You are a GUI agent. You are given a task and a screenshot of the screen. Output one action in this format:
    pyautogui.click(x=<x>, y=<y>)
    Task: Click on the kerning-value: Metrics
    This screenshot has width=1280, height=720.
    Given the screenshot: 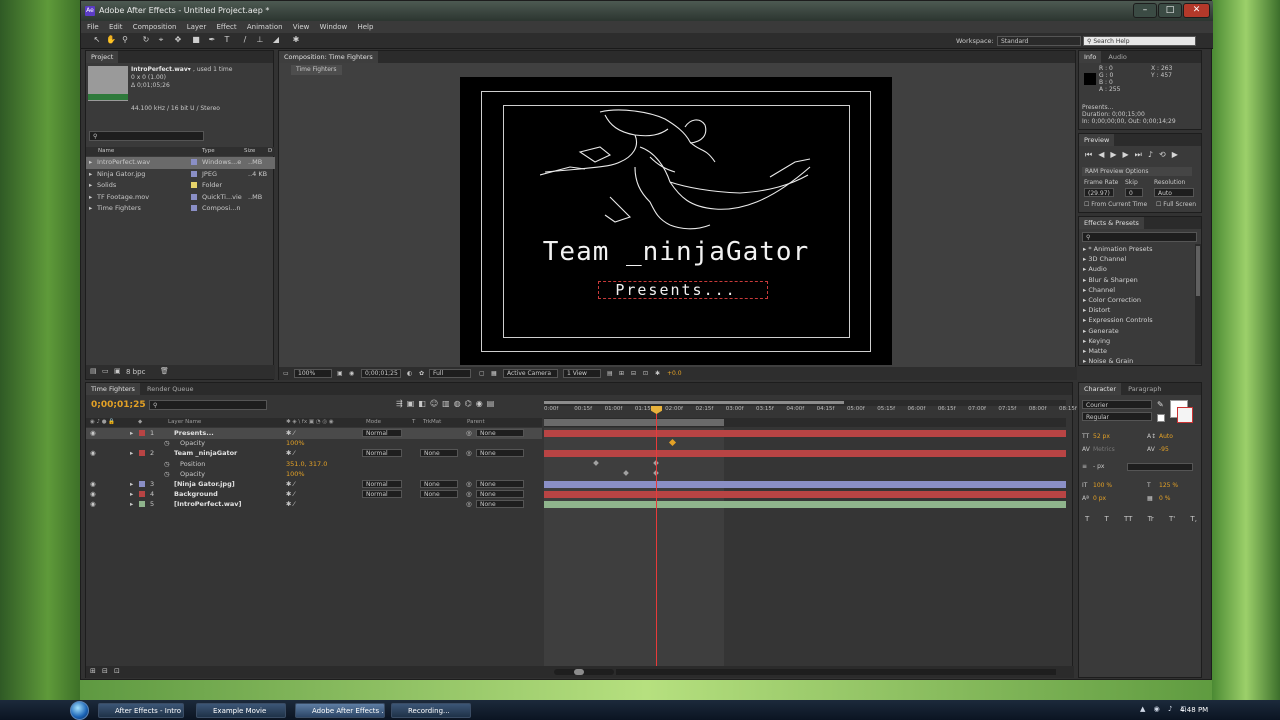 What is the action you would take?
    pyautogui.click(x=1104, y=449)
    